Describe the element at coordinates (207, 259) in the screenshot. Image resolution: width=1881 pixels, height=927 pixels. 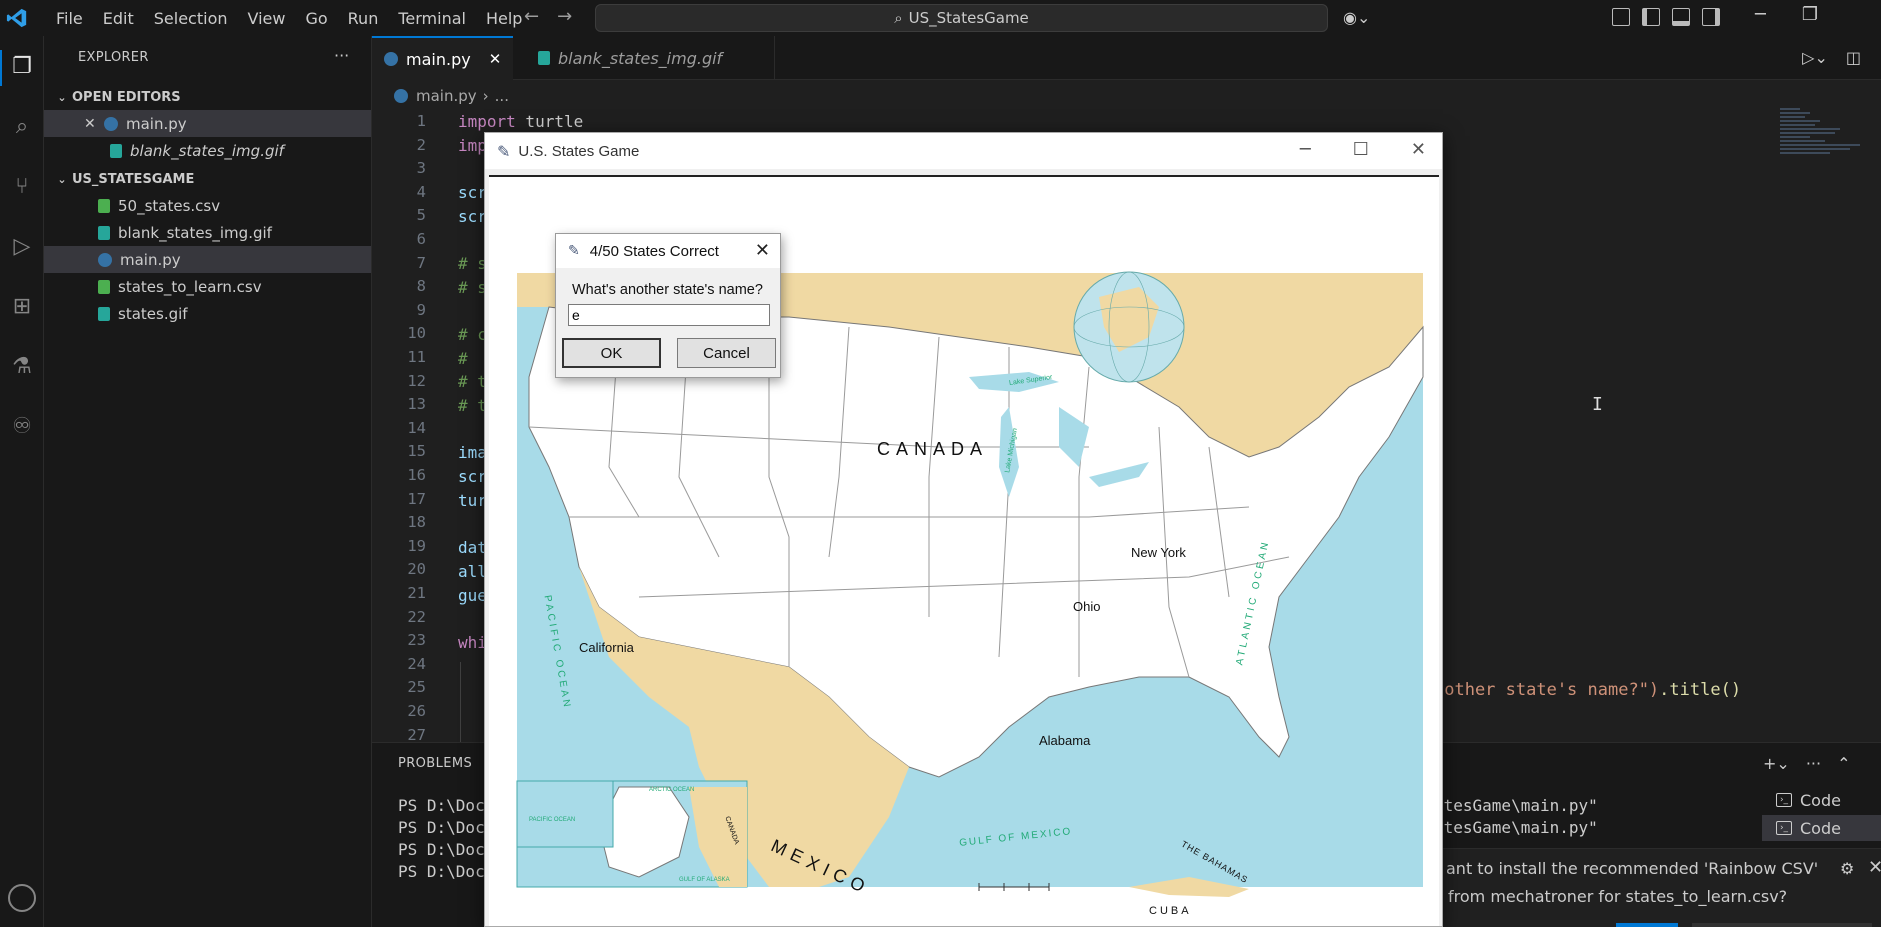
I see `file-main-py: main.py` at that location.